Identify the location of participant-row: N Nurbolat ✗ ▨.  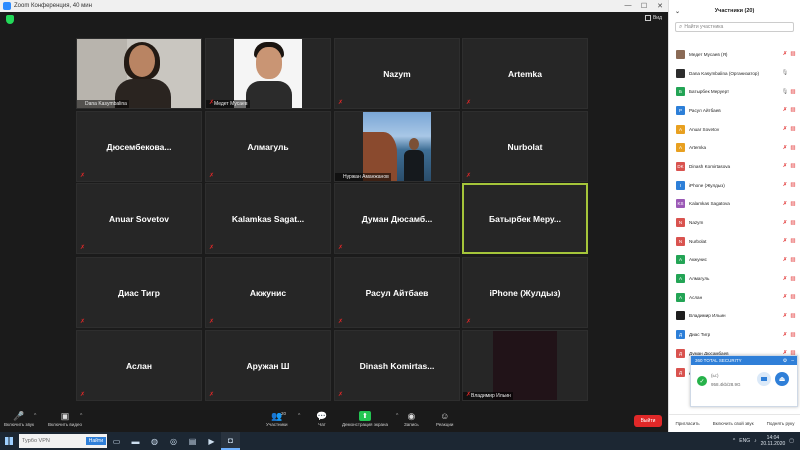
(734, 241).